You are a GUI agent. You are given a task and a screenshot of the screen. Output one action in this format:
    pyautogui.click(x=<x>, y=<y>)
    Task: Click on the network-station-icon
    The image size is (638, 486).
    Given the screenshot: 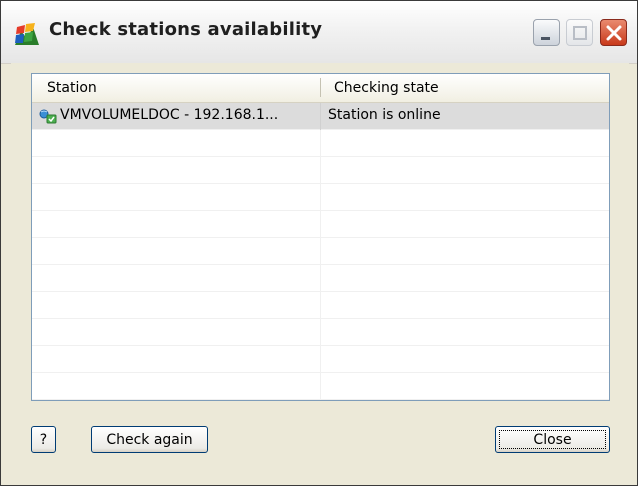 What is the action you would take?
    pyautogui.click(x=48, y=116)
    